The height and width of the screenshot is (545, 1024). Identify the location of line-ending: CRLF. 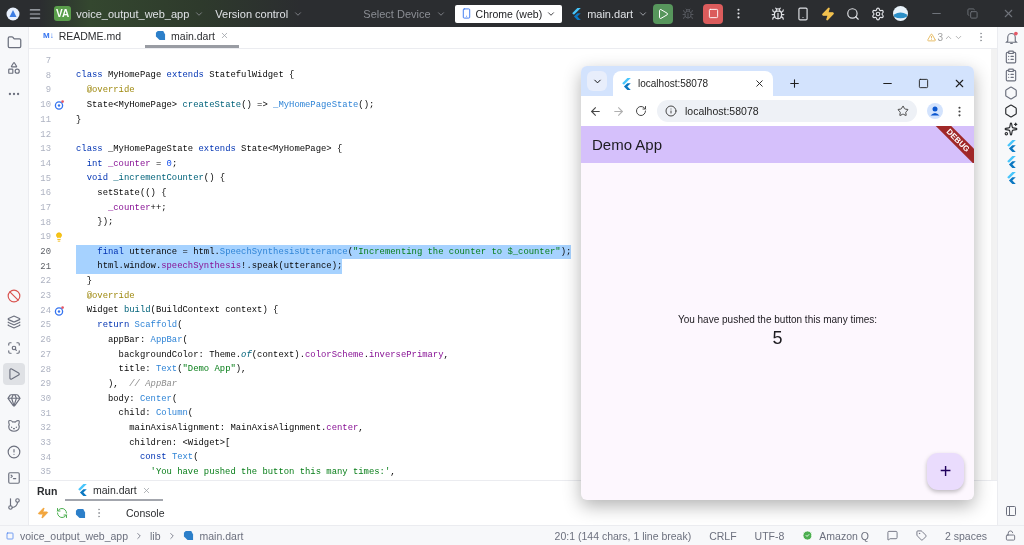
(723, 535).